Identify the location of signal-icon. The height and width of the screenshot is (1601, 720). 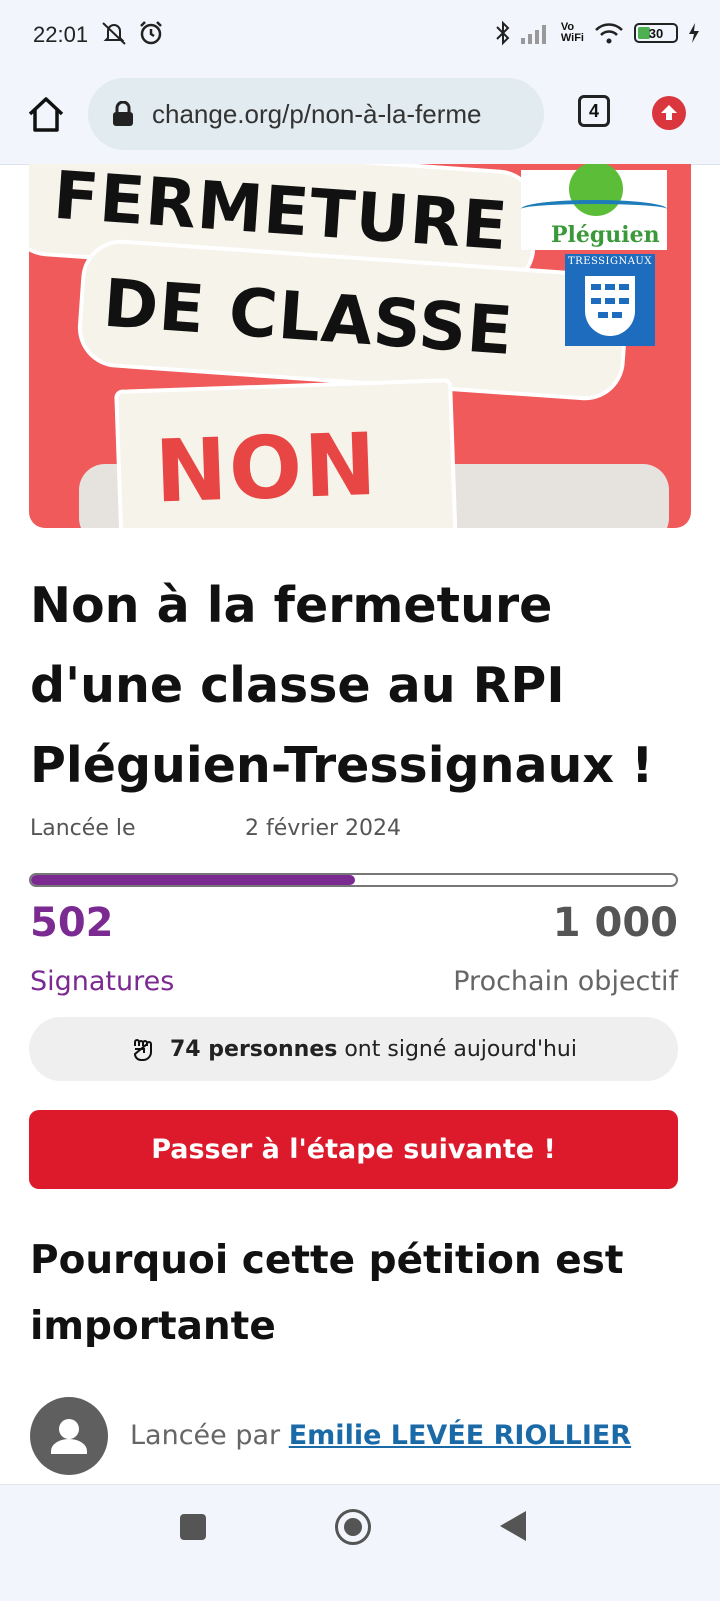
(533, 34).